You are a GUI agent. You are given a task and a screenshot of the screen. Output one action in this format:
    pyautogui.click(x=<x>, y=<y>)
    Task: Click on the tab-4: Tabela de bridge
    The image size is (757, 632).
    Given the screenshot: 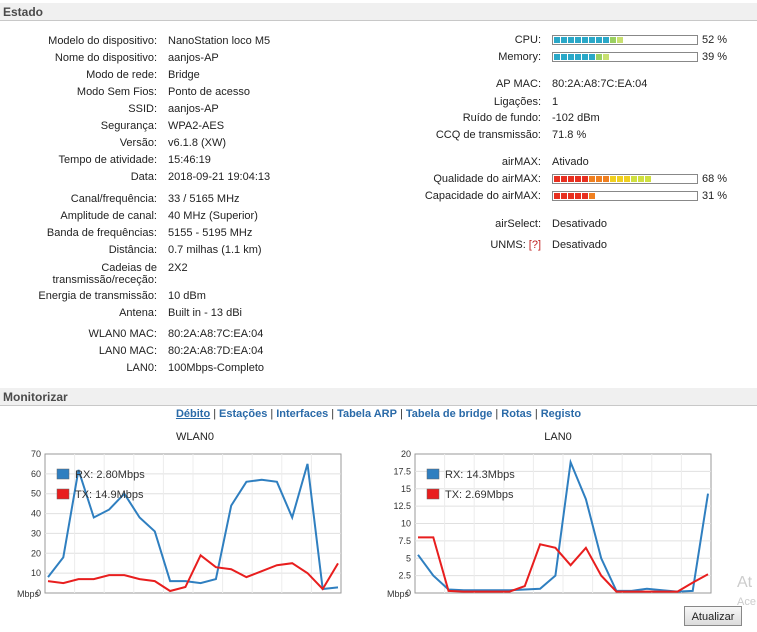 What is the action you would take?
    pyautogui.click(x=449, y=414)
    